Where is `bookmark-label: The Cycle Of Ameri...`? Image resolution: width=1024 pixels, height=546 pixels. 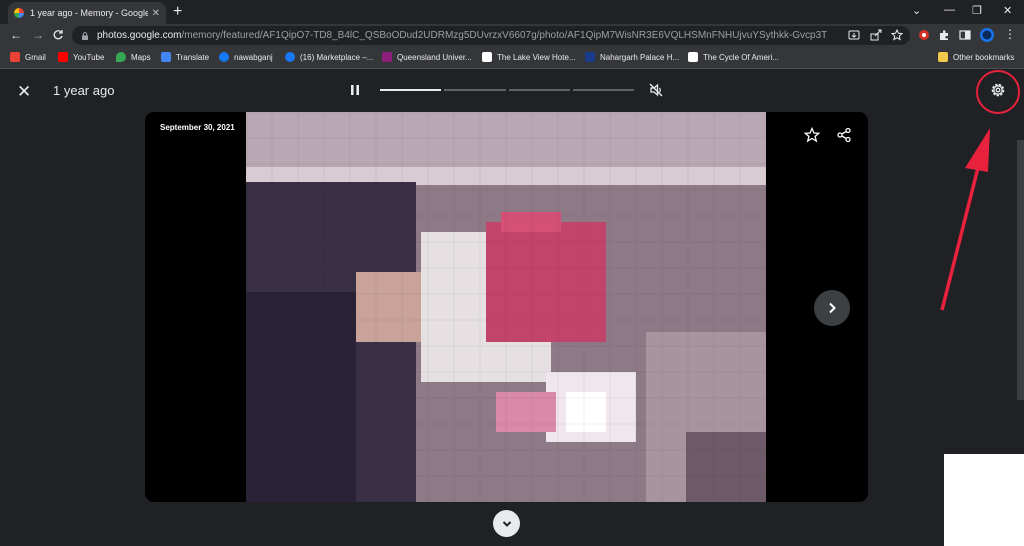 bookmark-label: The Cycle Of Ameri... is located at coordinates (741, 57).